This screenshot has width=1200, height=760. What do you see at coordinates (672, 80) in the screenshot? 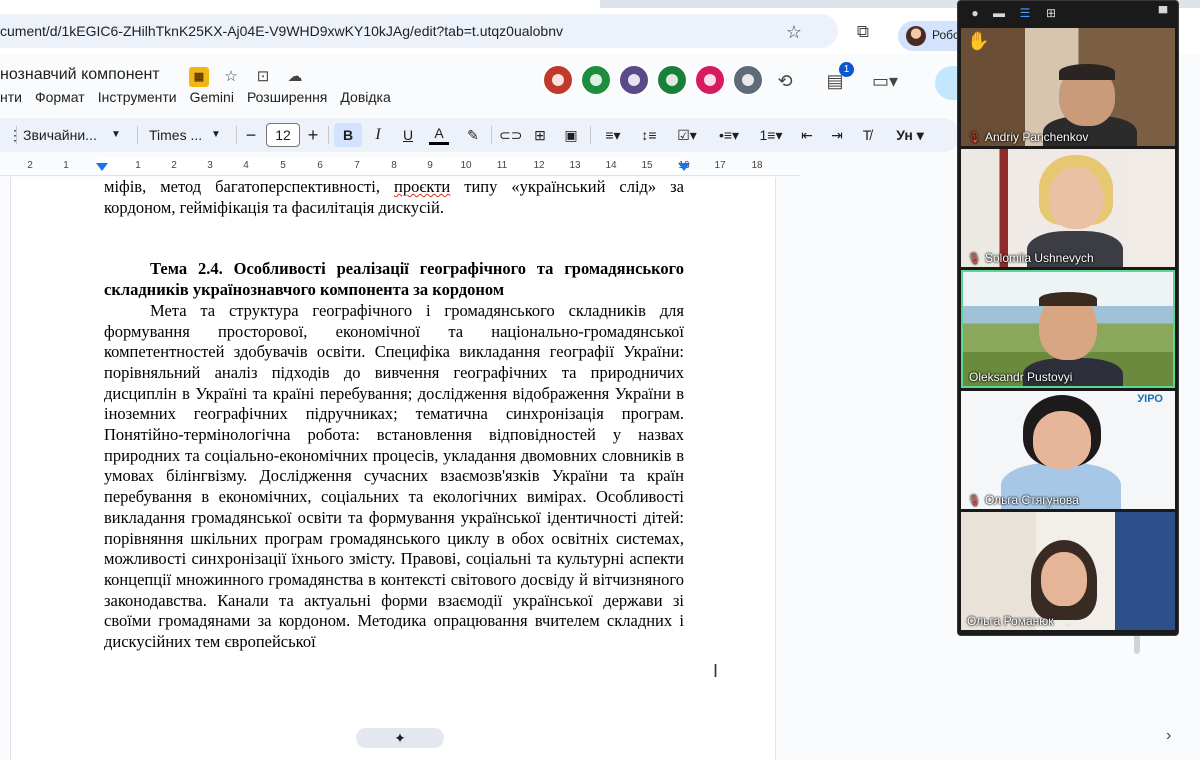
I see `apple-icon` at bounding box center [672, 80].